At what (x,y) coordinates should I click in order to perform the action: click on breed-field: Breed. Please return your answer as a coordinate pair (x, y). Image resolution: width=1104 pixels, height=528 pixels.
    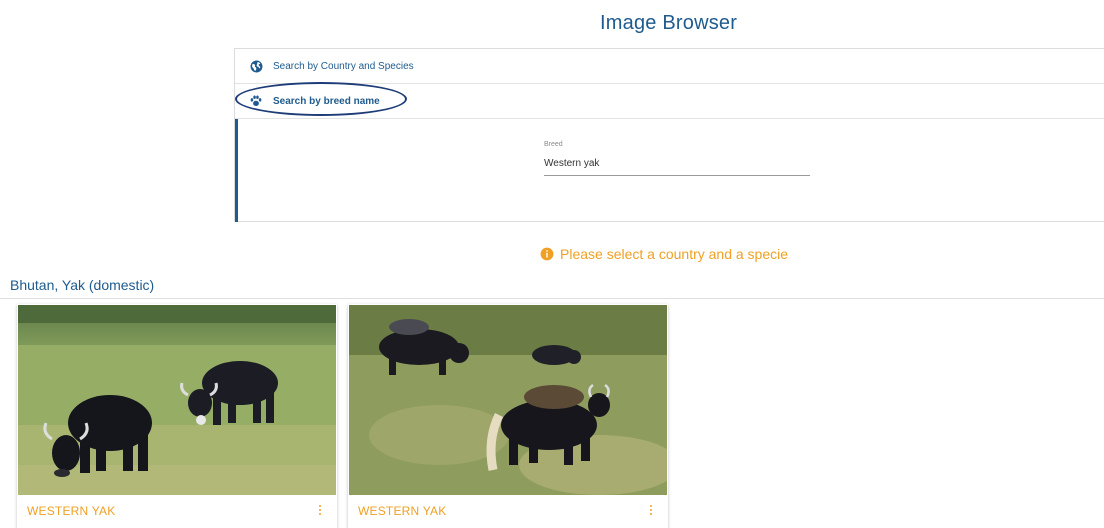
    Looking at the image, I should click on (677, 158).